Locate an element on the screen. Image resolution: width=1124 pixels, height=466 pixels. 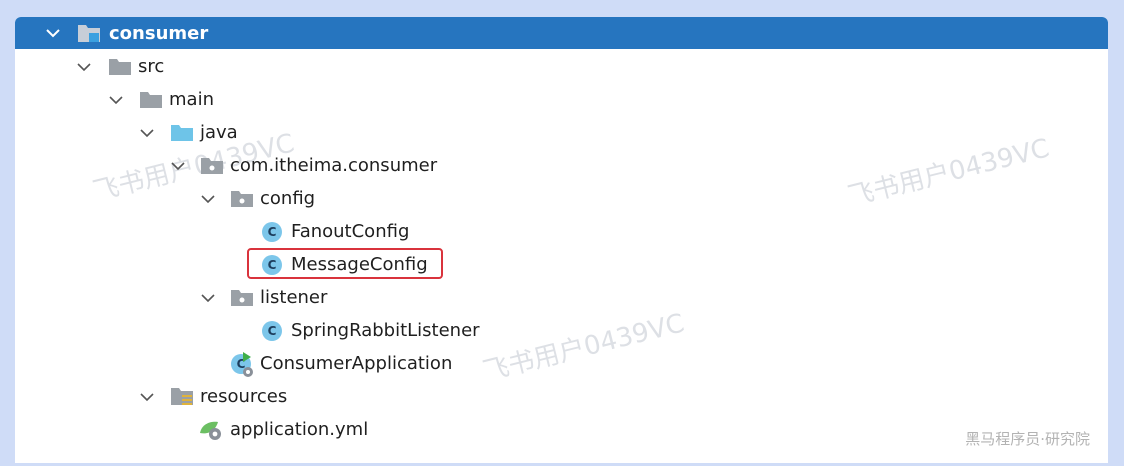
tree-row-src: src is located at coordinates (561, 66).